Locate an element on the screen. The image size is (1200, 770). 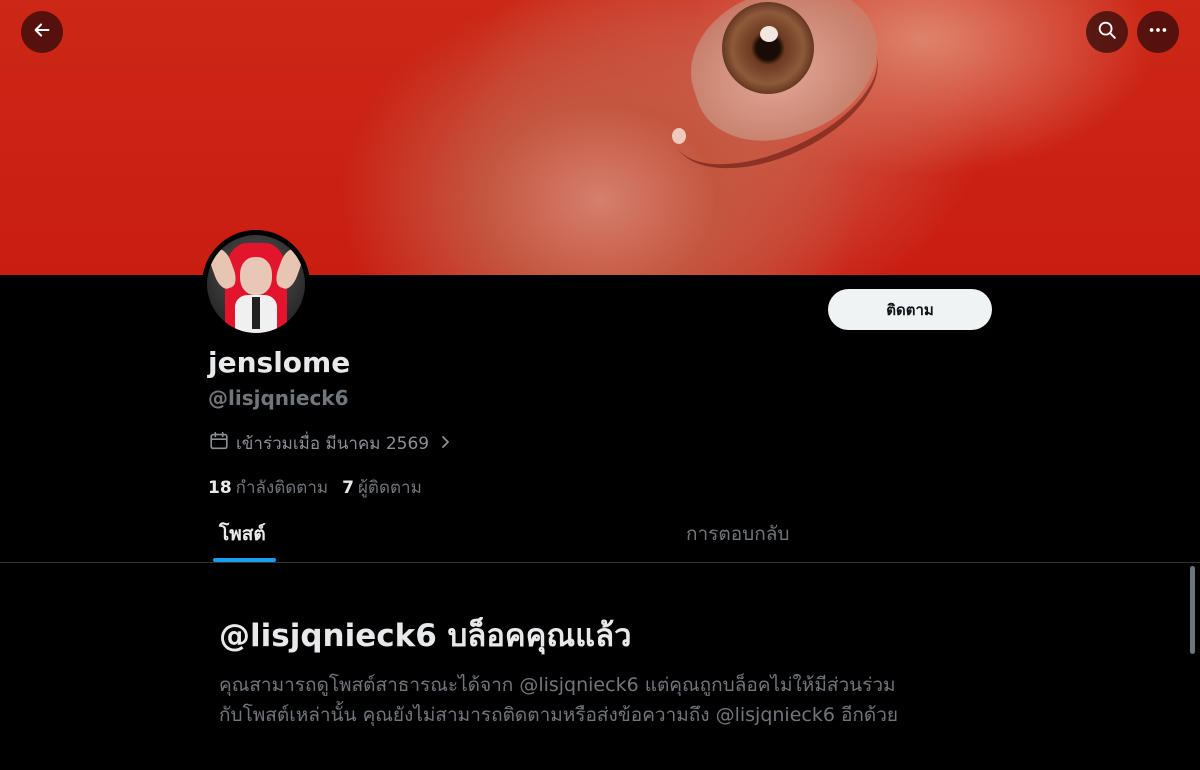
blocked-title: @lisjqnieck6 บล็อคคุณแล้ว is located at coordinates (425, 636).